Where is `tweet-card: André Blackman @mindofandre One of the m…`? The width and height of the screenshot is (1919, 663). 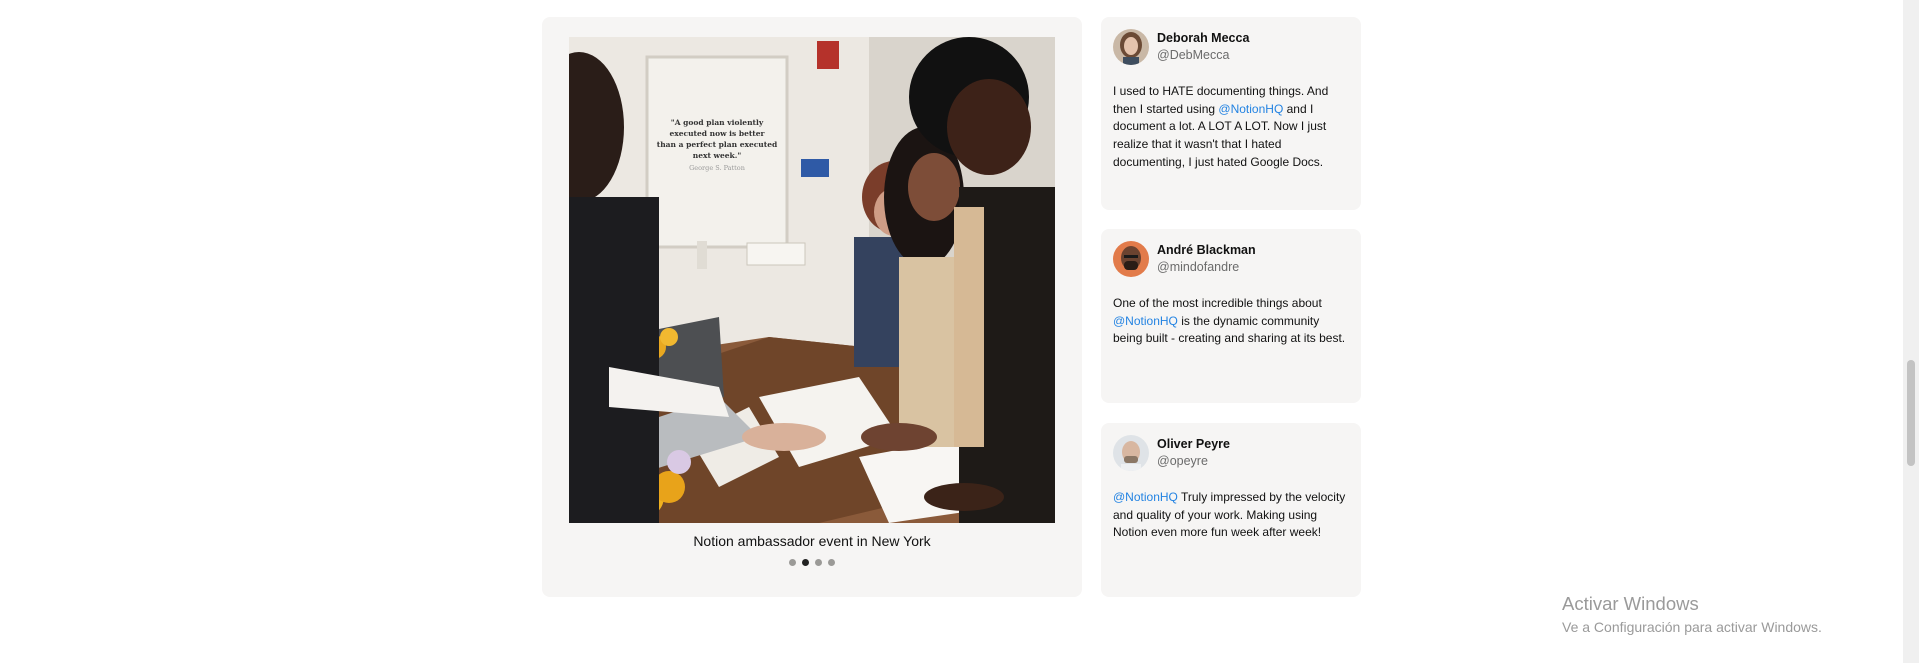
tweet-card: André Blackman @mindofandre One of the m… is located at coordinates (1231, 316).